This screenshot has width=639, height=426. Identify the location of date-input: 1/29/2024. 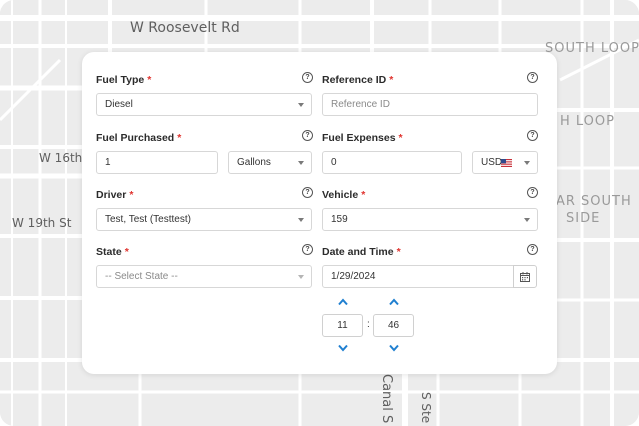
(418, 276).